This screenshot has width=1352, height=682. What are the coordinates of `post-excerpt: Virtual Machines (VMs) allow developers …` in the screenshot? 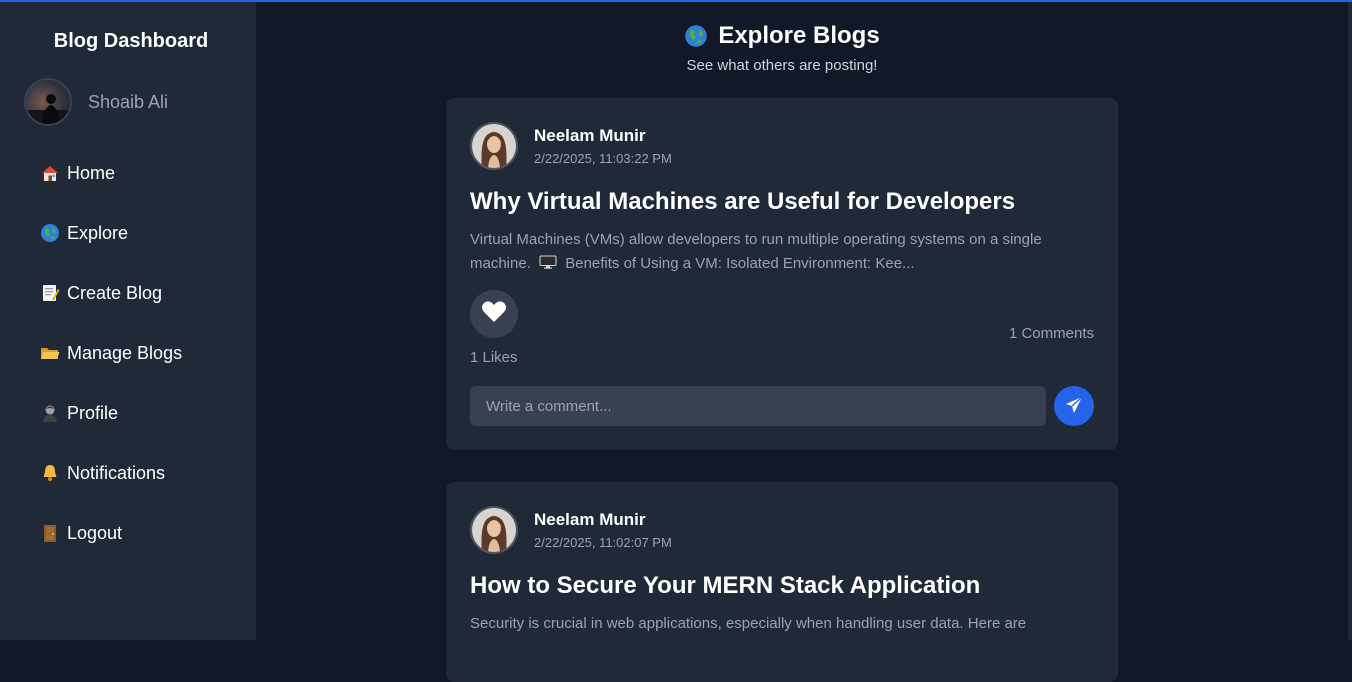 It's located at (780, 252).